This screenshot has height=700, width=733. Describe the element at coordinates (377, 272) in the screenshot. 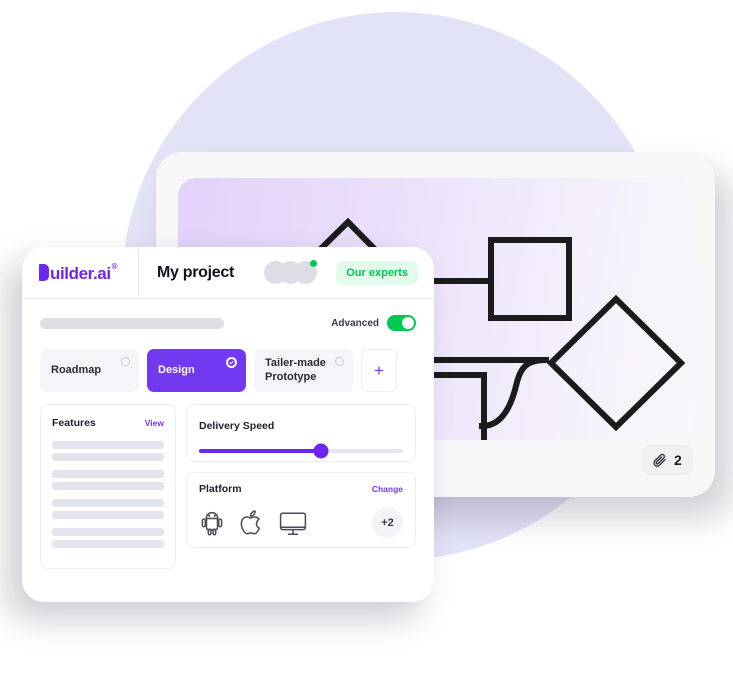

I see `our-experts-badge: Our experts` at that location.